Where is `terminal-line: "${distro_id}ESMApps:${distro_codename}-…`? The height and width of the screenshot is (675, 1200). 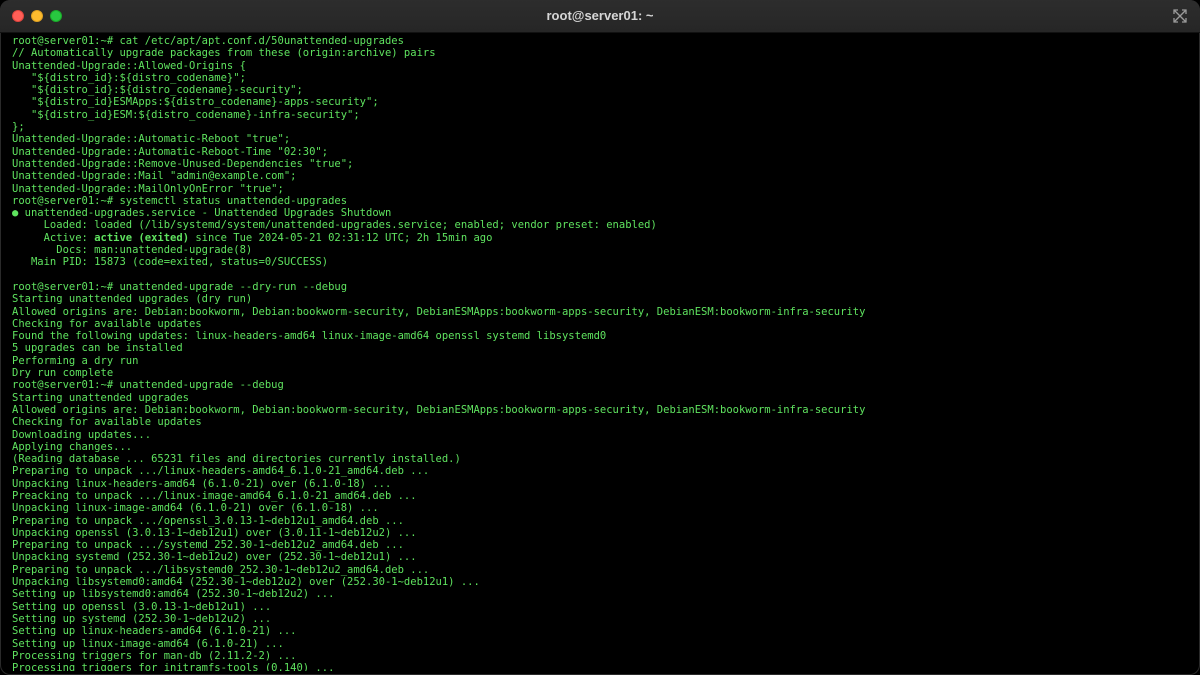
terminal-line: "${distro_id}ESMApps:${distro_codename}-… is located at coordinates (195, 102).